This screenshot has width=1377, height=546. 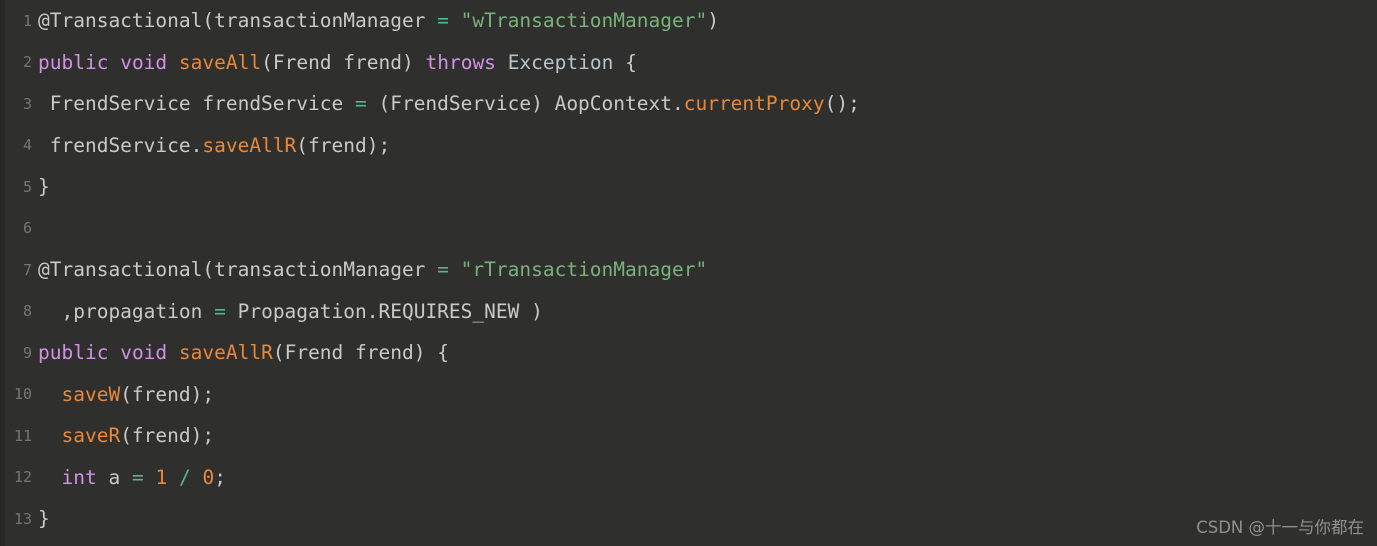 I want to click on line-content: public void saveAllR(Frend frend) {, so click(x=707, y=352).